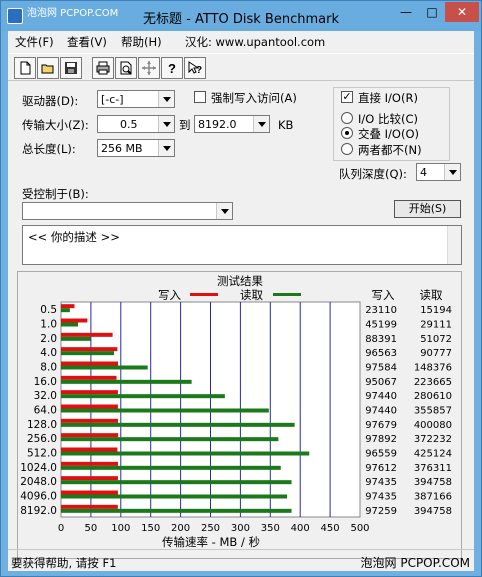 The width and height of the screenshot is (482, 577). Describe the element at coordinates (169, 295) in the screenshot. I see `legend-write-label: 写入` at that location.